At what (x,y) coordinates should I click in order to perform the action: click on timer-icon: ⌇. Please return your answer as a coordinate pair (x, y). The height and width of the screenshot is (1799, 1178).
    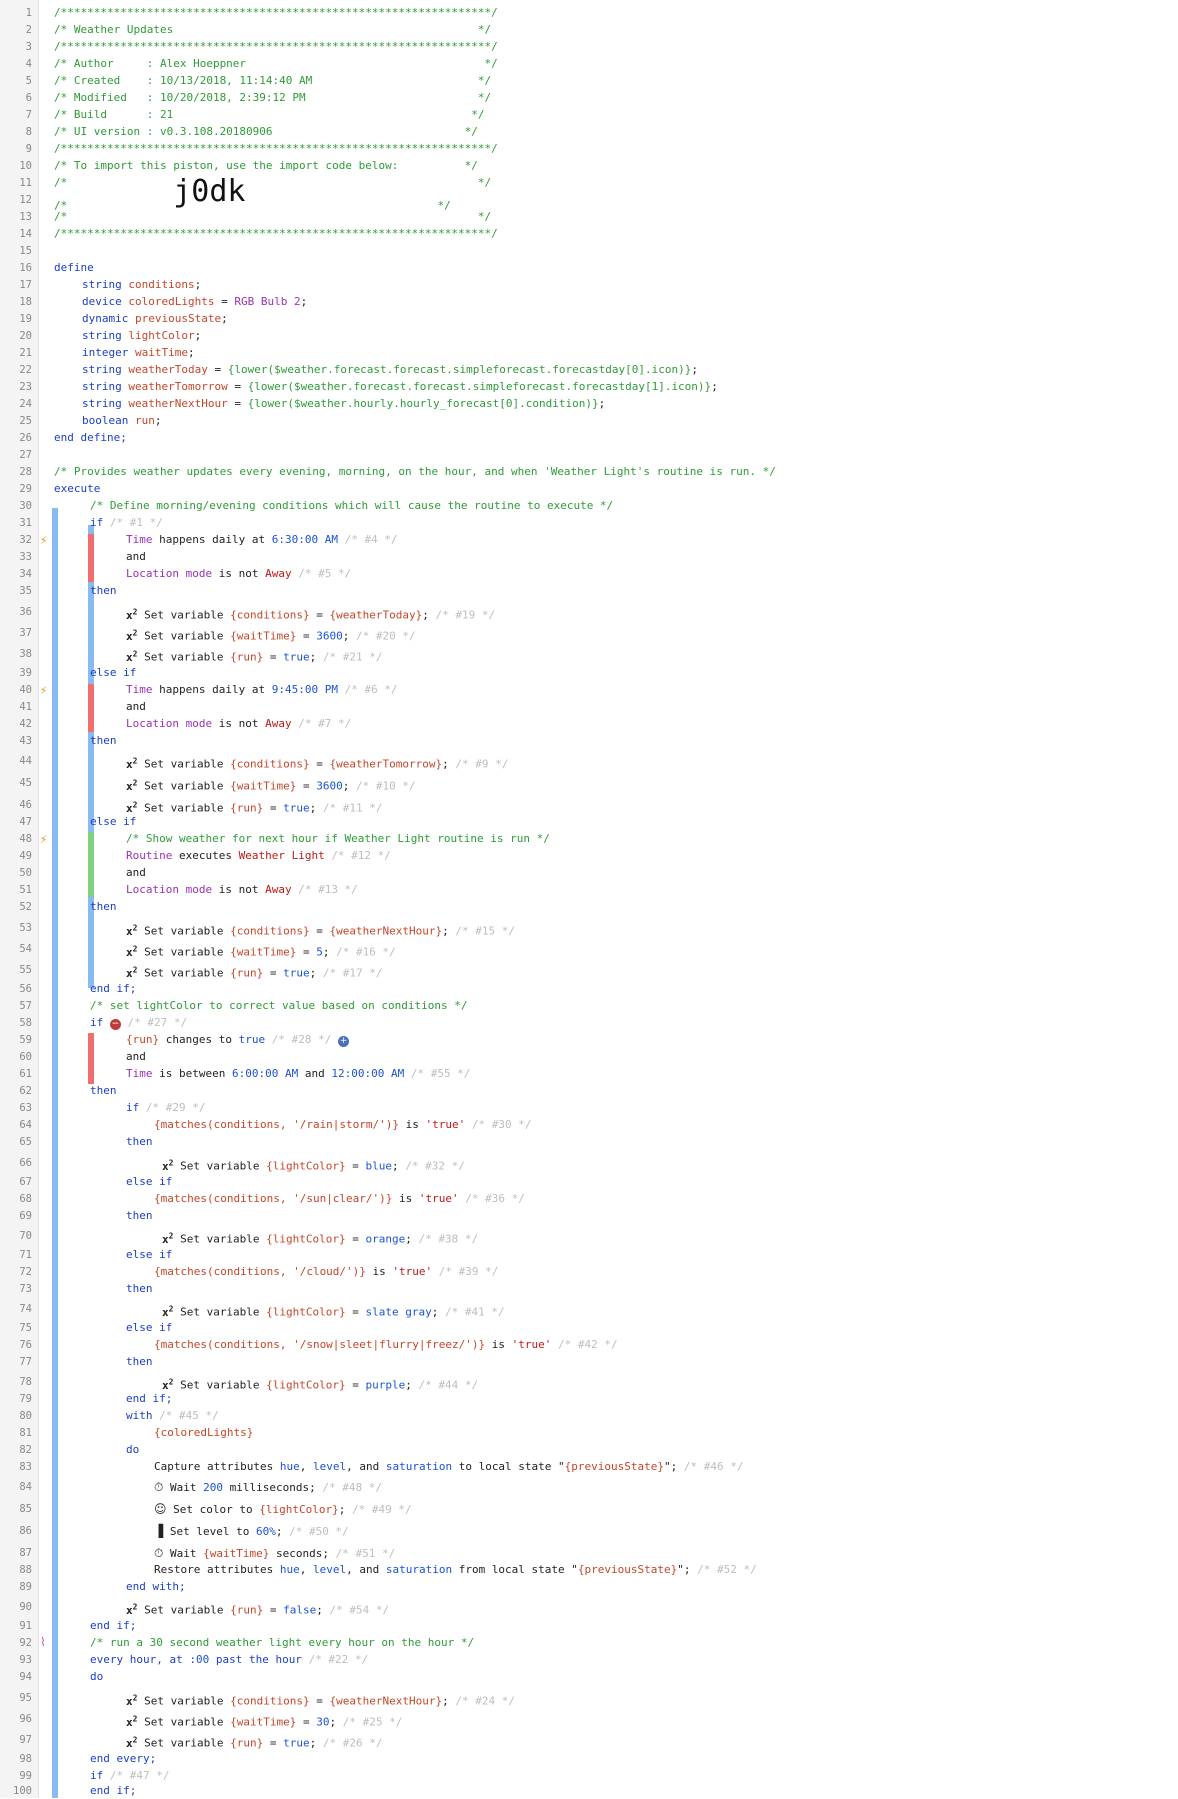
    Looking at the image, I should click on (43, 1642).